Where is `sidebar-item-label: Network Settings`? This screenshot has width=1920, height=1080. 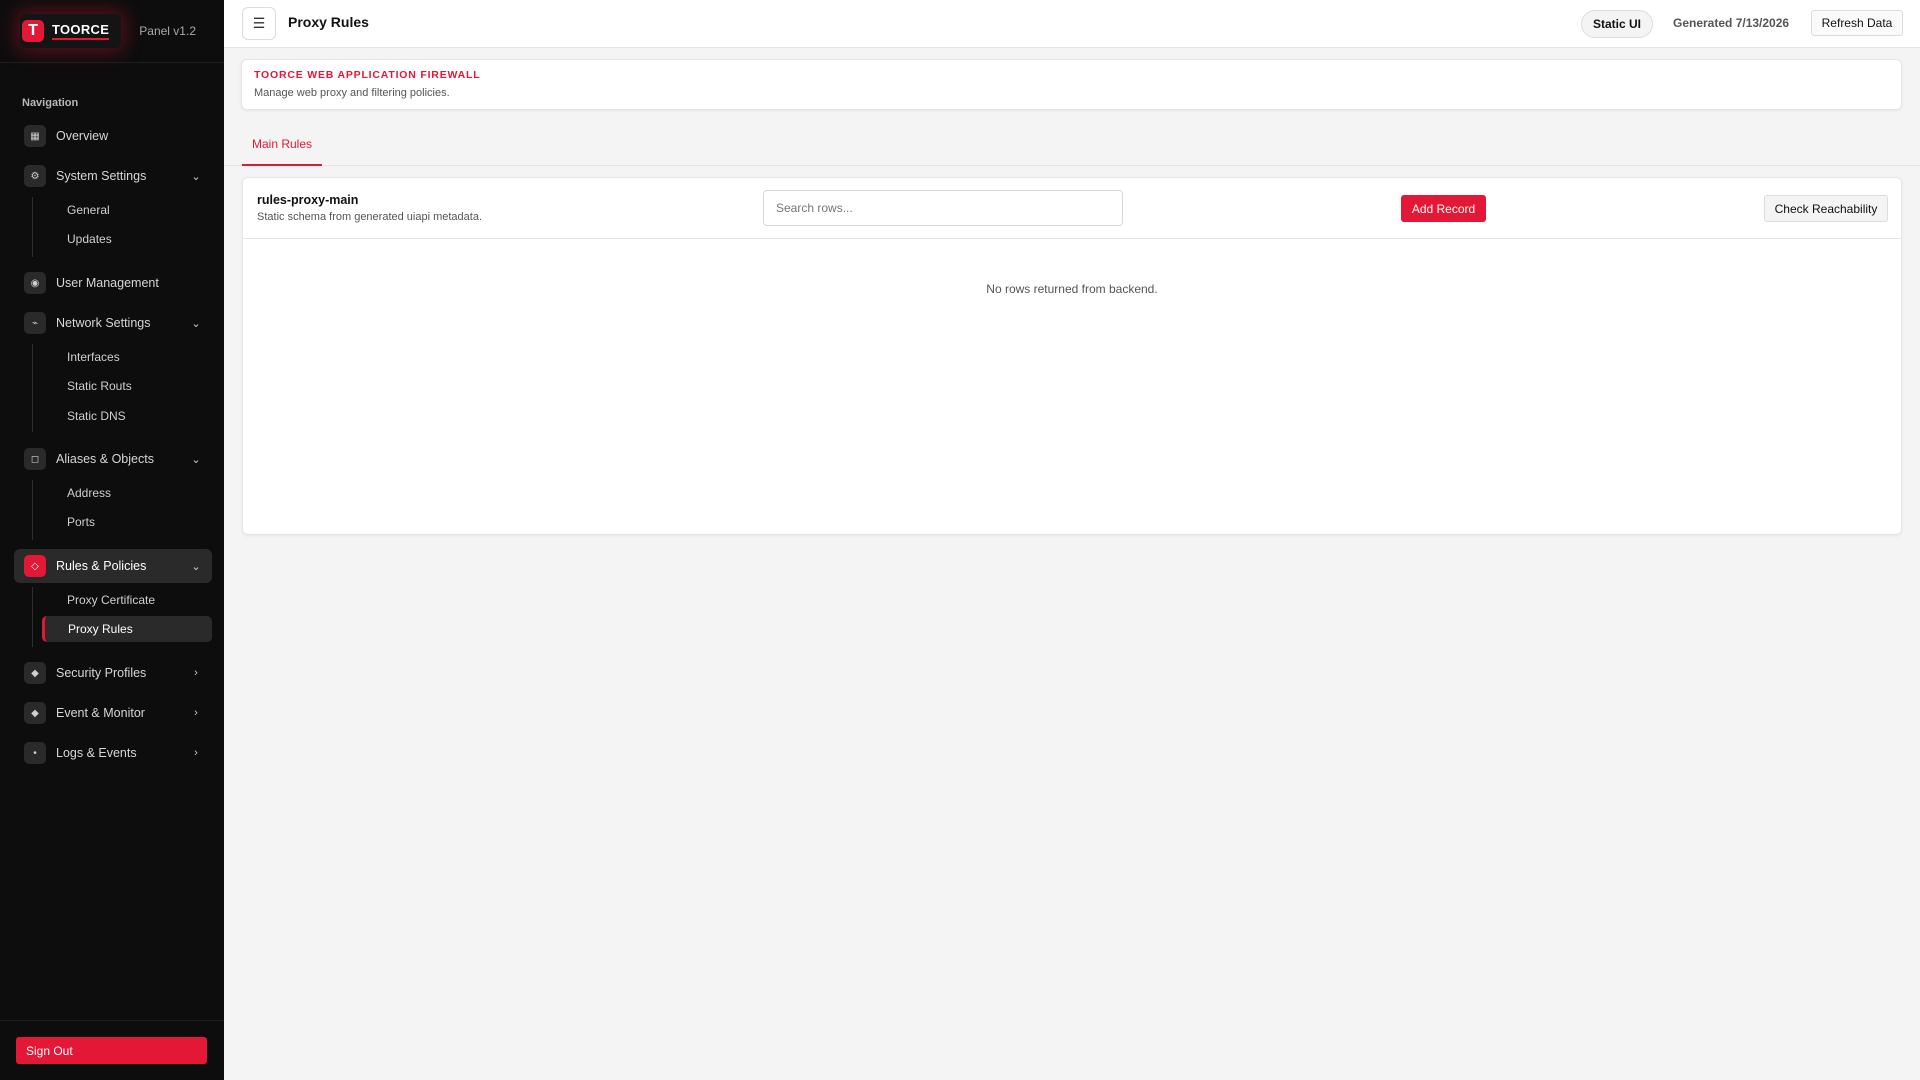 sidebar-item-label: Network Settings is located at coordinates (103, 323).